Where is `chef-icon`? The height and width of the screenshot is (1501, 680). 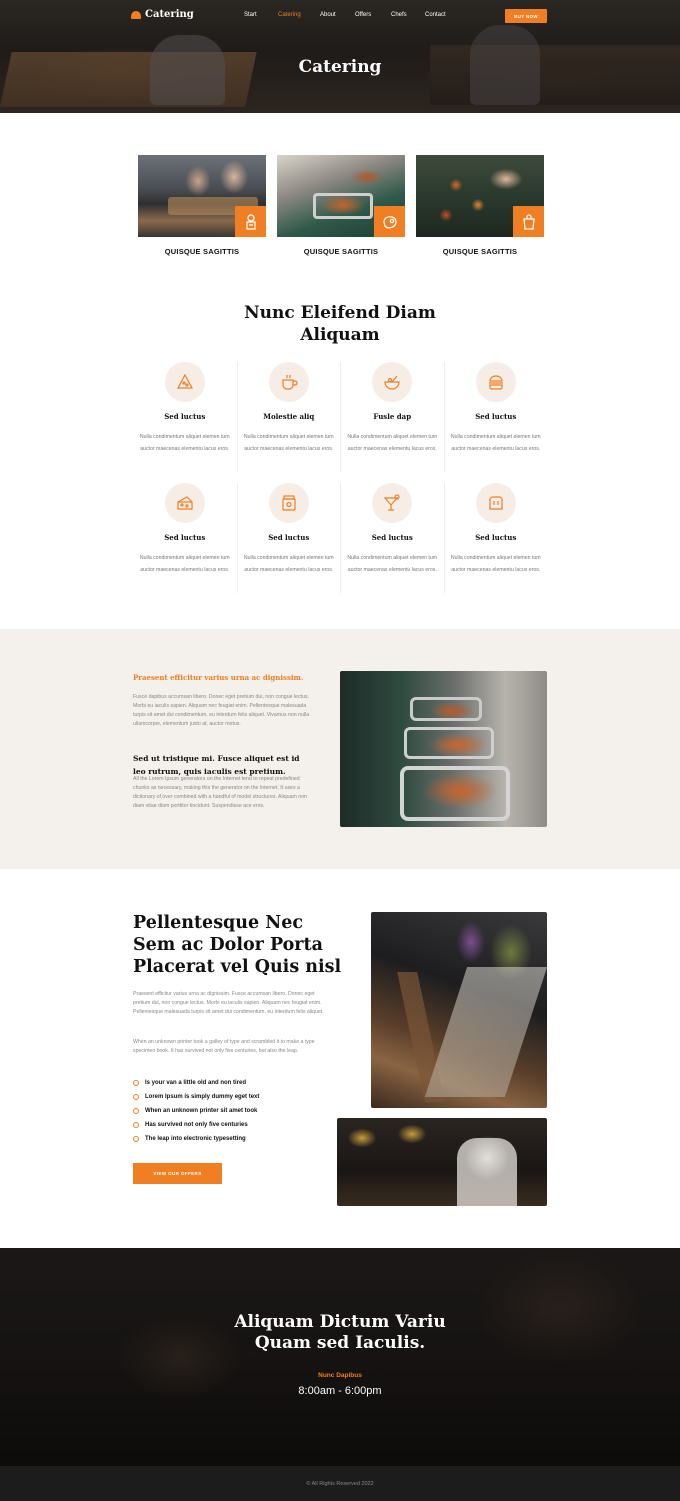
chef-icon is located at coordinates (250, 221).